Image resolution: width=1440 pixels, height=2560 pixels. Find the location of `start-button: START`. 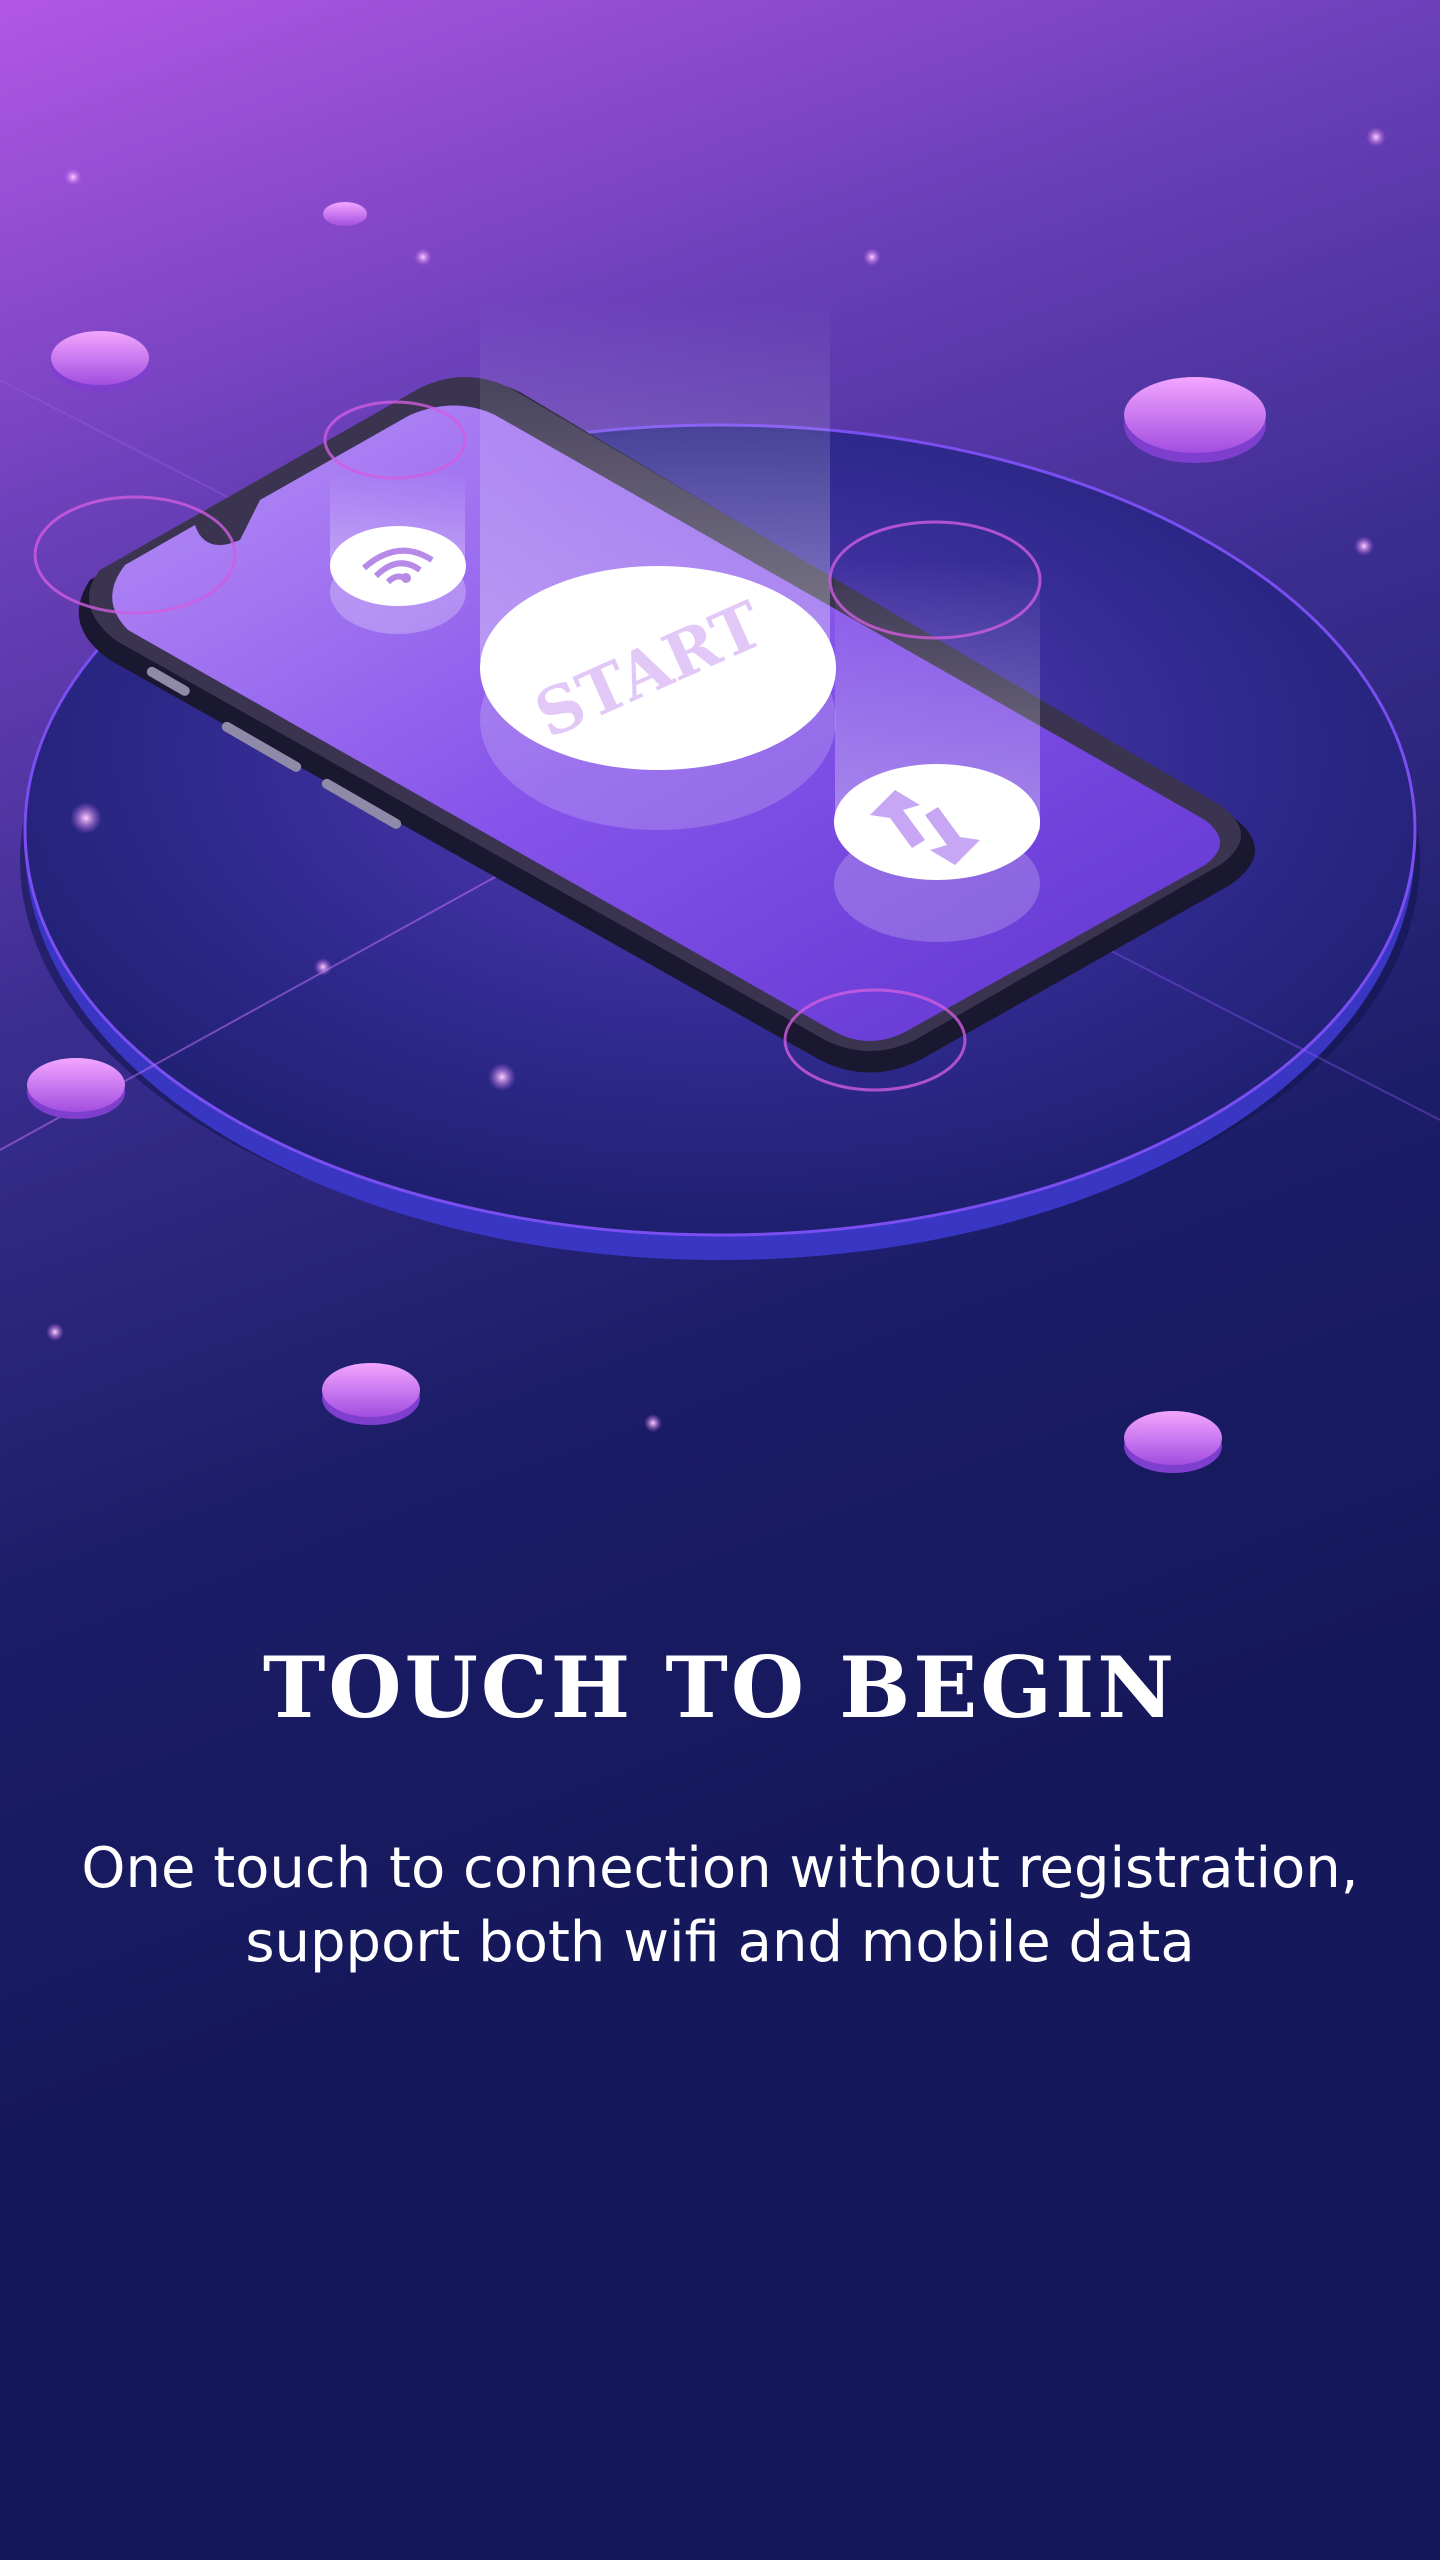

start-button: START is located at coordinates (658, 698).